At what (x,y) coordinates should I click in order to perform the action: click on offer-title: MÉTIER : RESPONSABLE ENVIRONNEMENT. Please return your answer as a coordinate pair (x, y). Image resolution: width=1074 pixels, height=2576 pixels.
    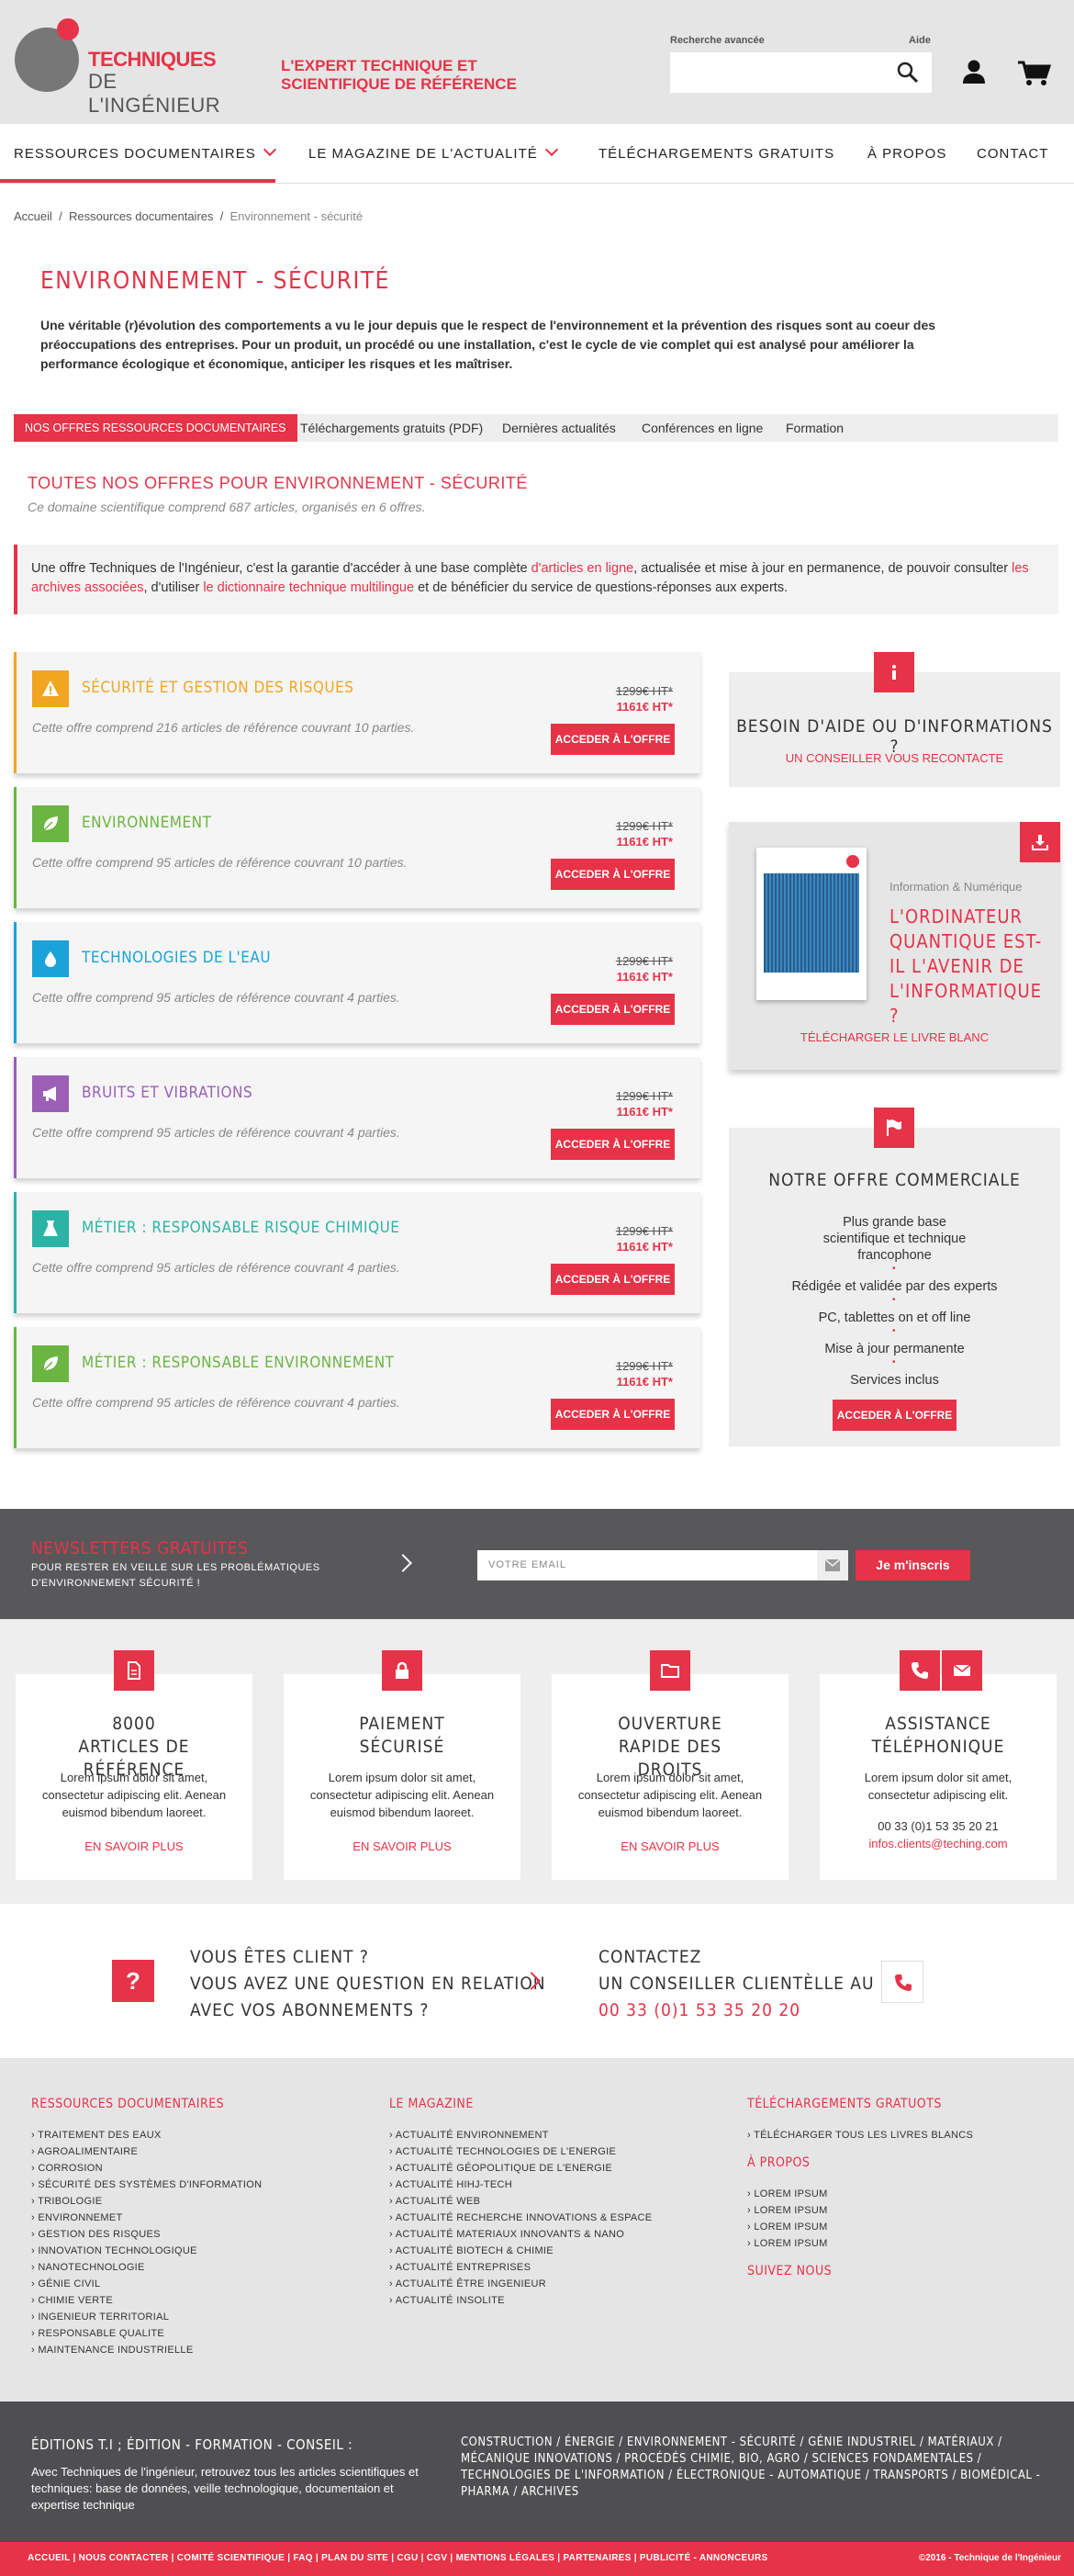
    Looking at the image, I should click on (238, 1363).